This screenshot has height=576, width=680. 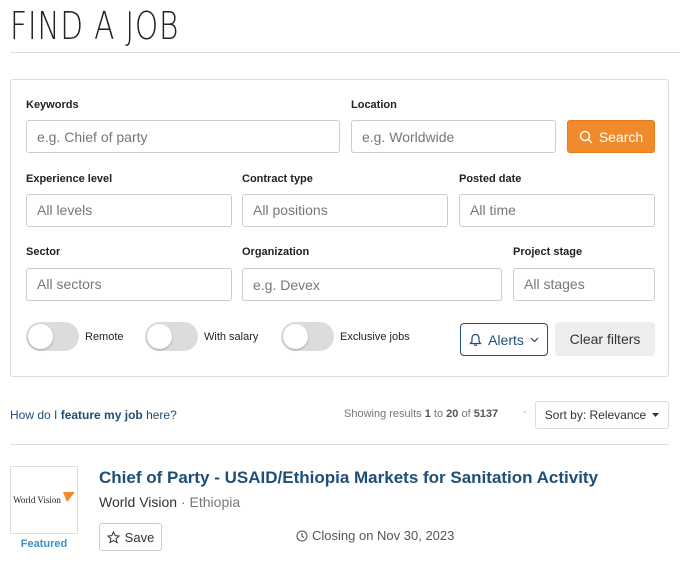 What do you see at coordinates (129, 210) in the screenshot?
I see `experience-select: All levels` at bounding box center [129, 210].